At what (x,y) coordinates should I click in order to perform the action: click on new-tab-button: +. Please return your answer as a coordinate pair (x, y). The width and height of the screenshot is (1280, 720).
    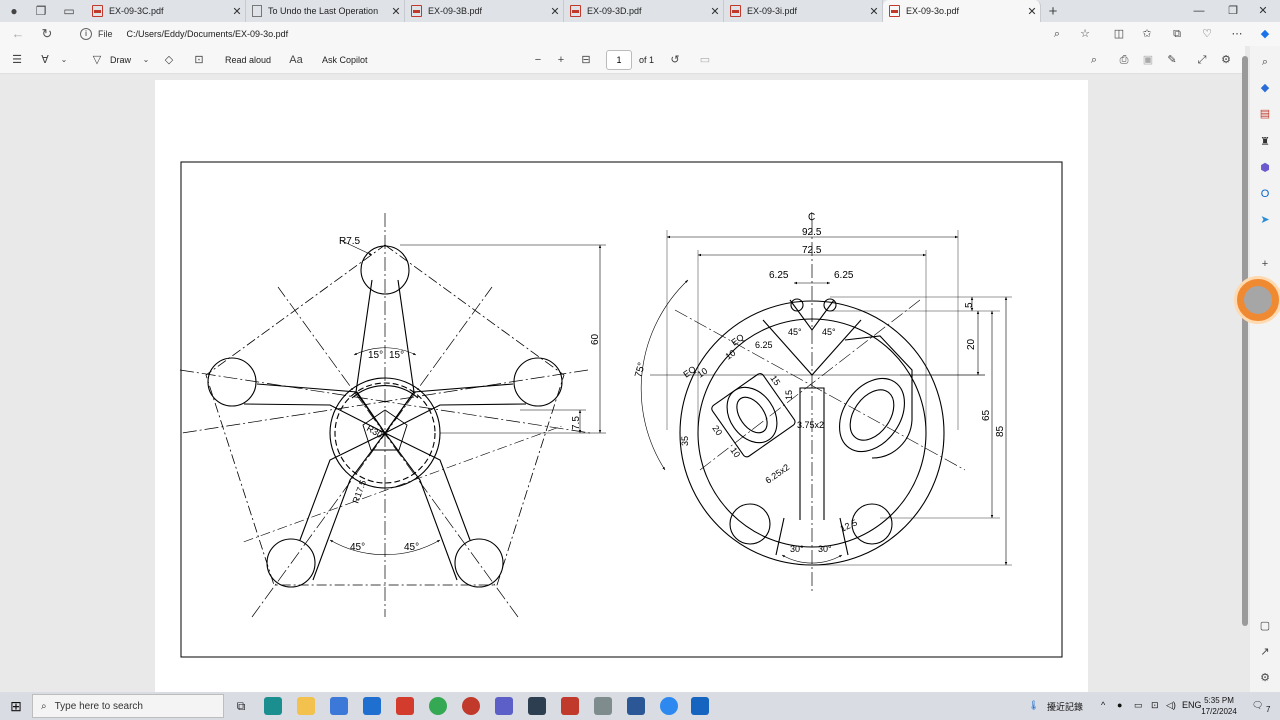
    Looking at the image, I should click on (1053, 11).